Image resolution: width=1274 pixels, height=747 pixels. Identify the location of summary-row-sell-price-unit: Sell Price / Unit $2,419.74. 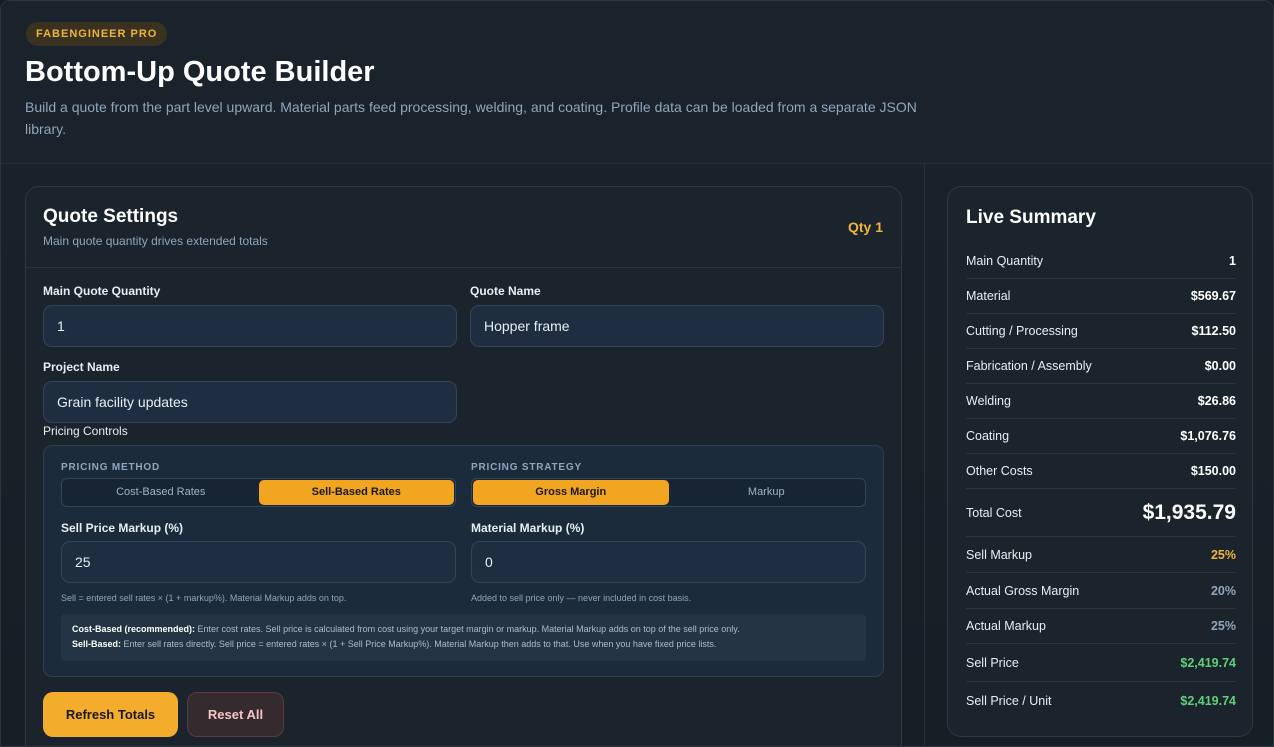
(1101, 701).